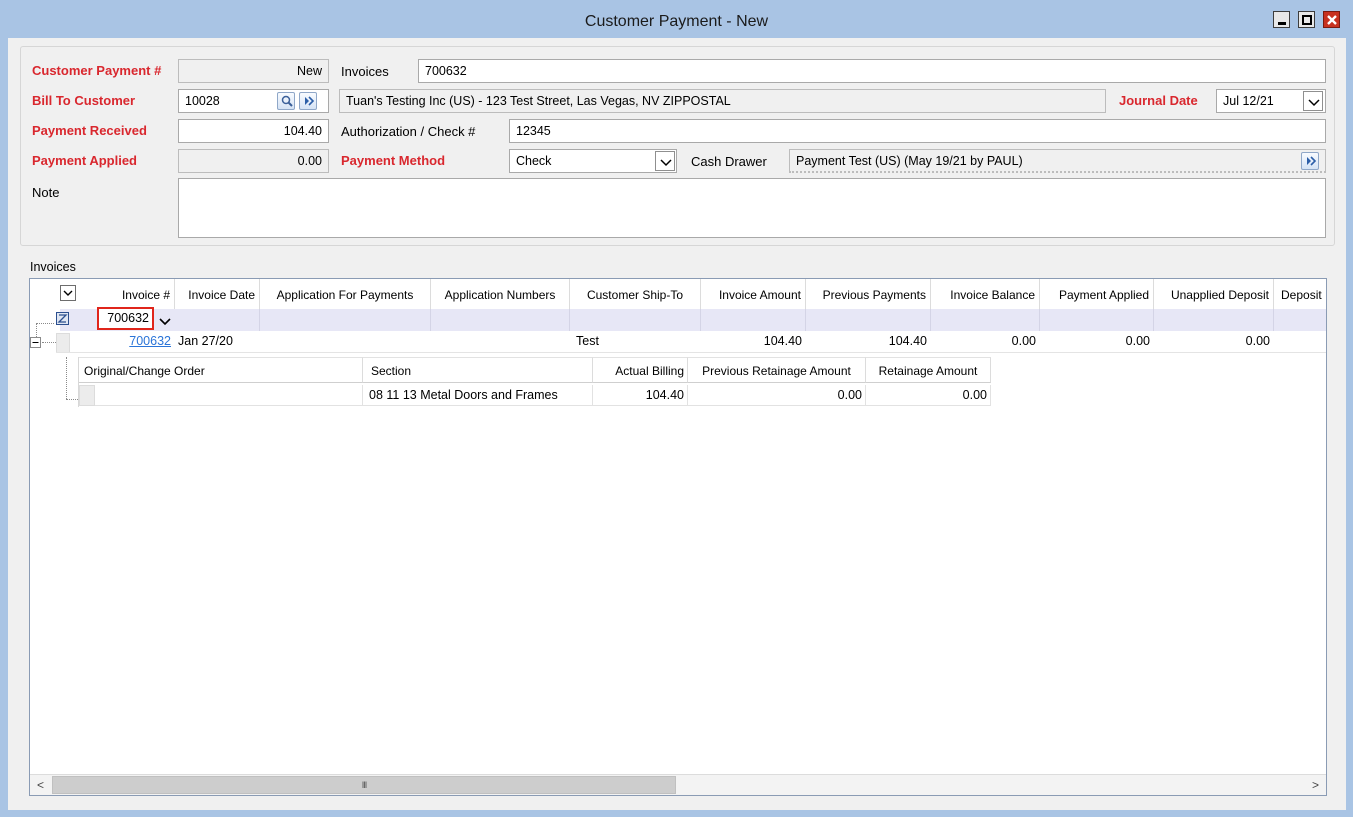 This screenshot has height=817, width=1353. I want to click on customer-search-button, so click(286, 101).